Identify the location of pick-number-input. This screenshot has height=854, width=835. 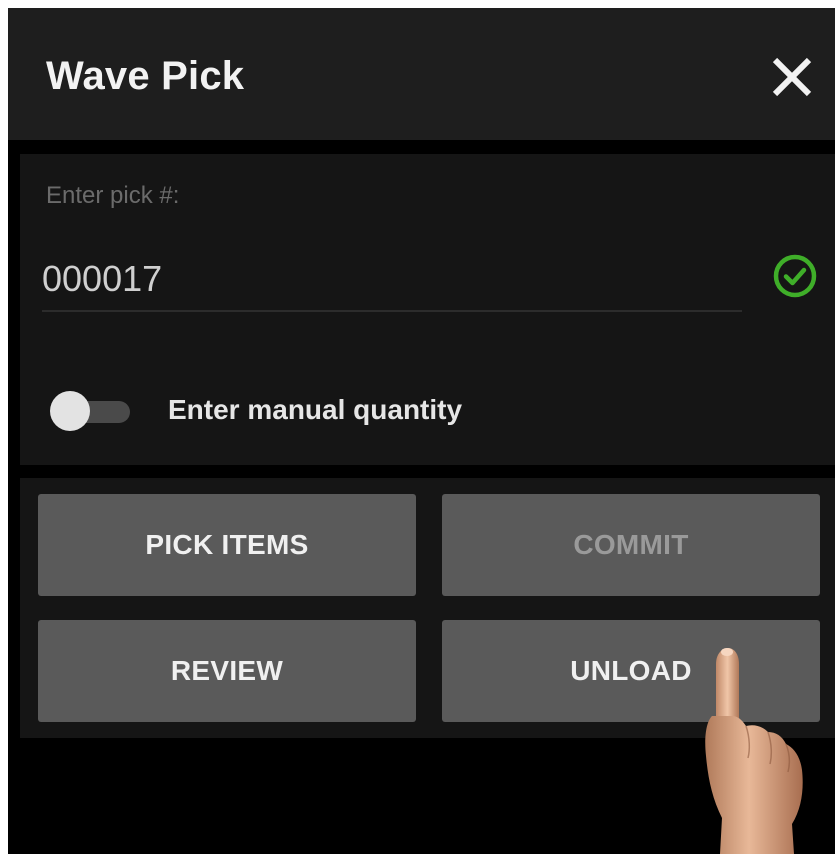
(392, 279).